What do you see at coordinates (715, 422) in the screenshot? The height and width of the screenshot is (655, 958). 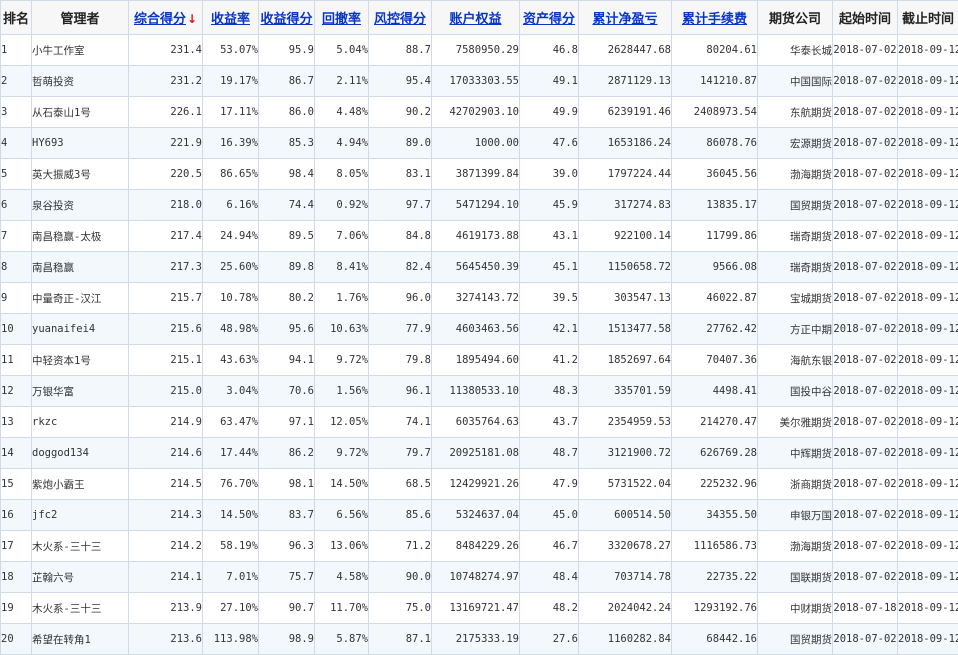 I see `fees-cell: 214270.47` at bounding box center [715, 422].